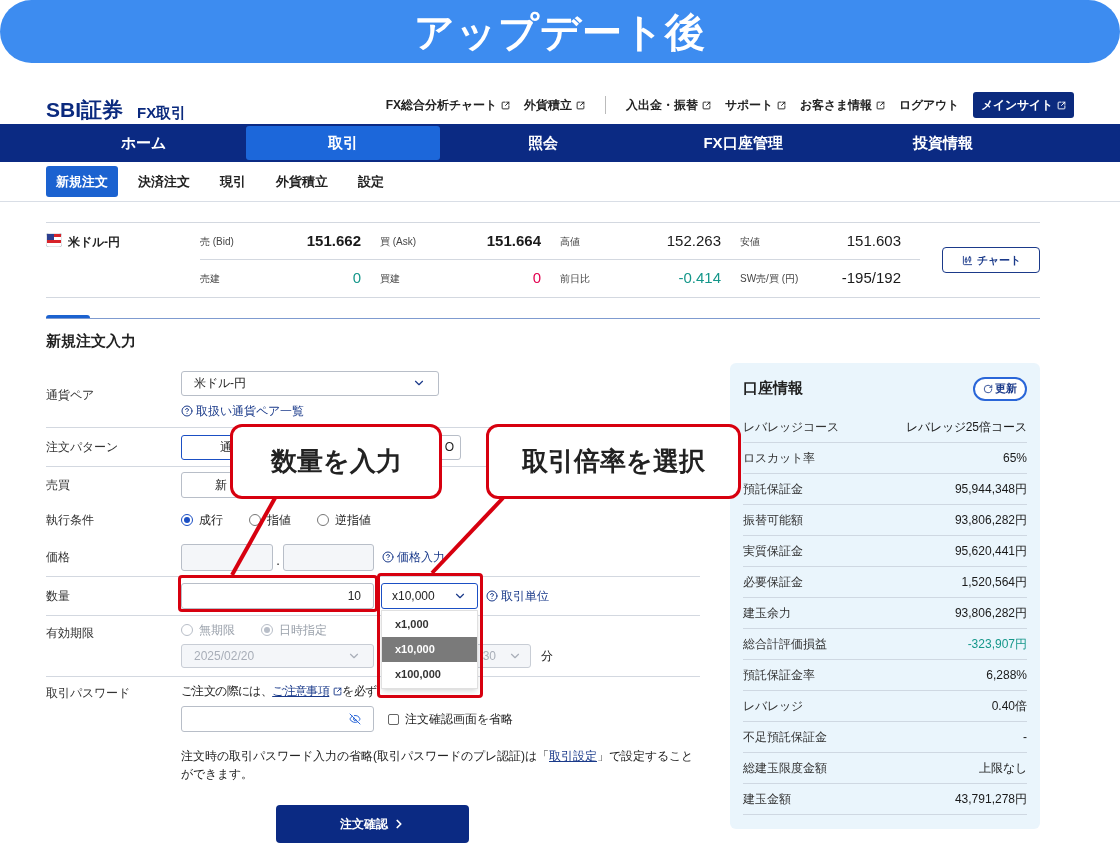  I want to click on quote-value: 151.664, so click(513, 240).